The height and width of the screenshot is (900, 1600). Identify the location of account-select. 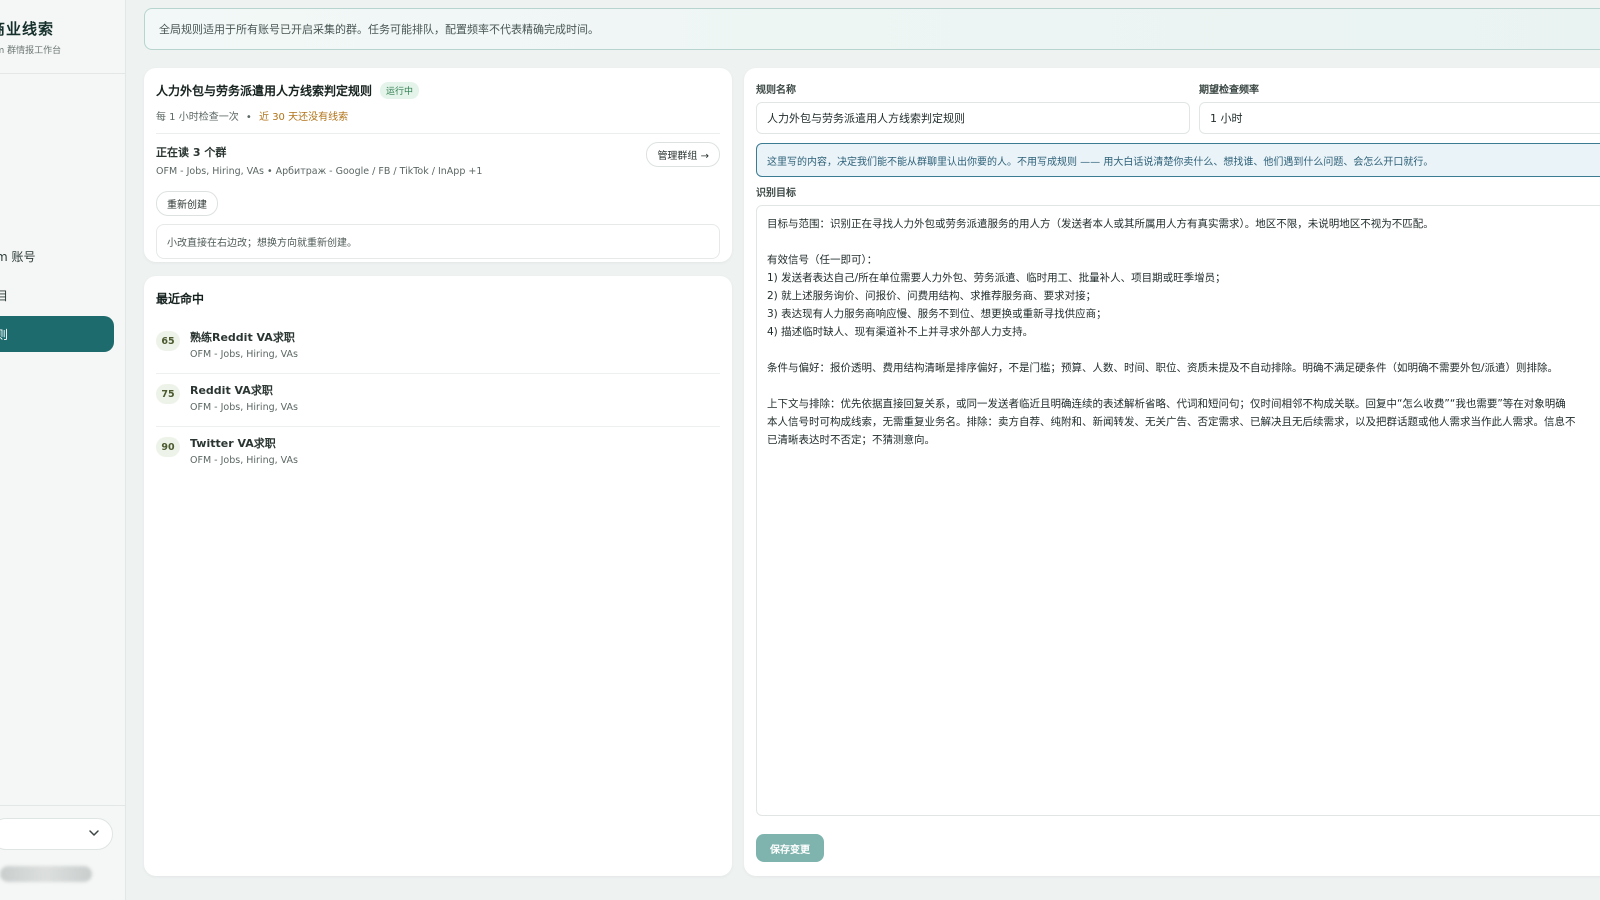
(56, 834).